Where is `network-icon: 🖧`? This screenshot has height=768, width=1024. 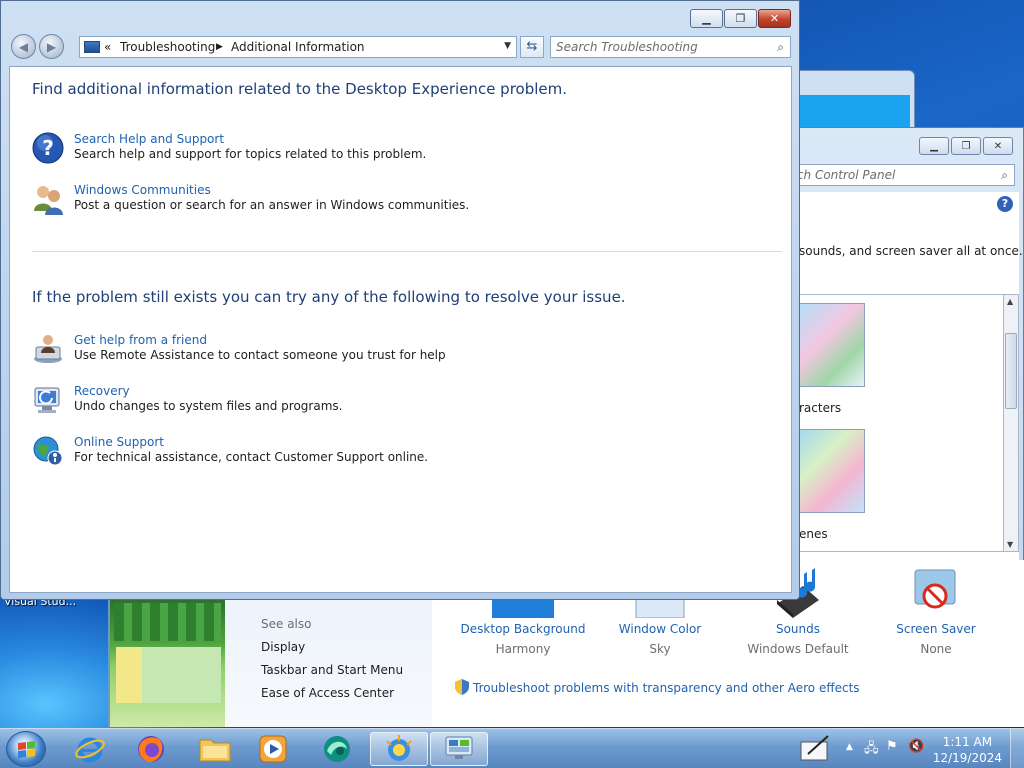 network-icon: 🖧 is located at coordinates (871, 750).